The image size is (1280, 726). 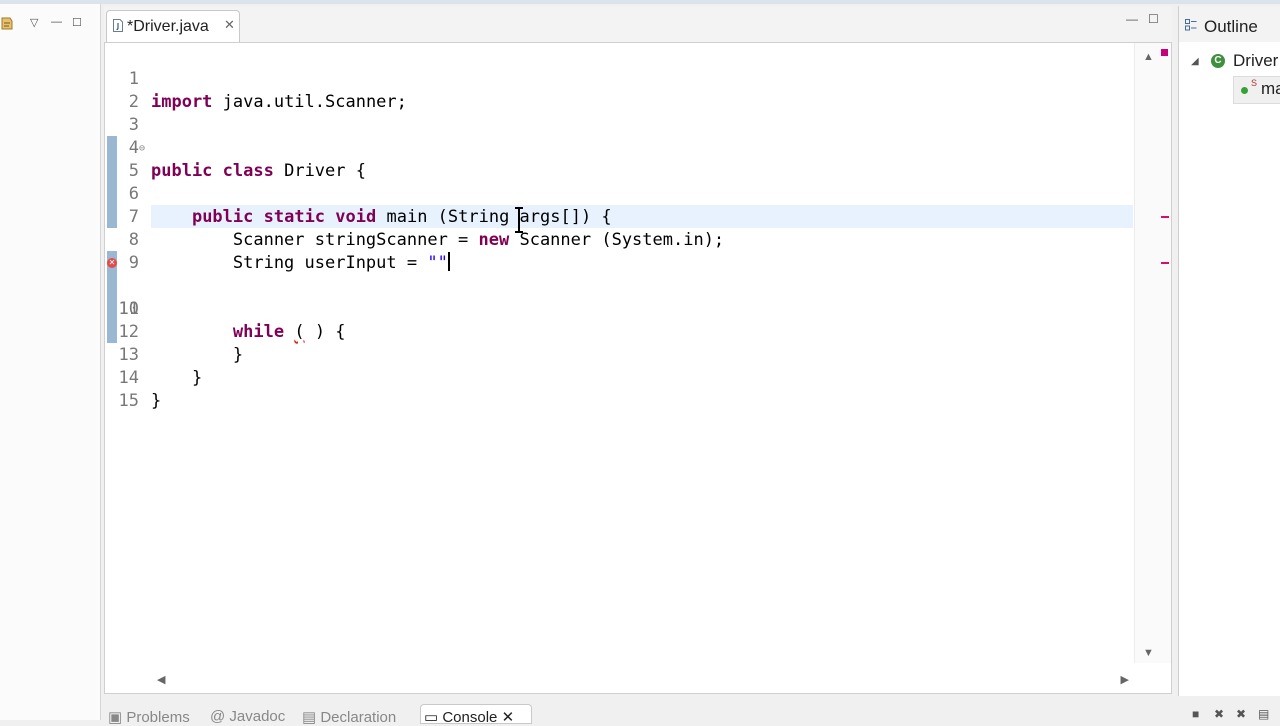 I want to click on public-method-icon, so click(x=1244, y=90).